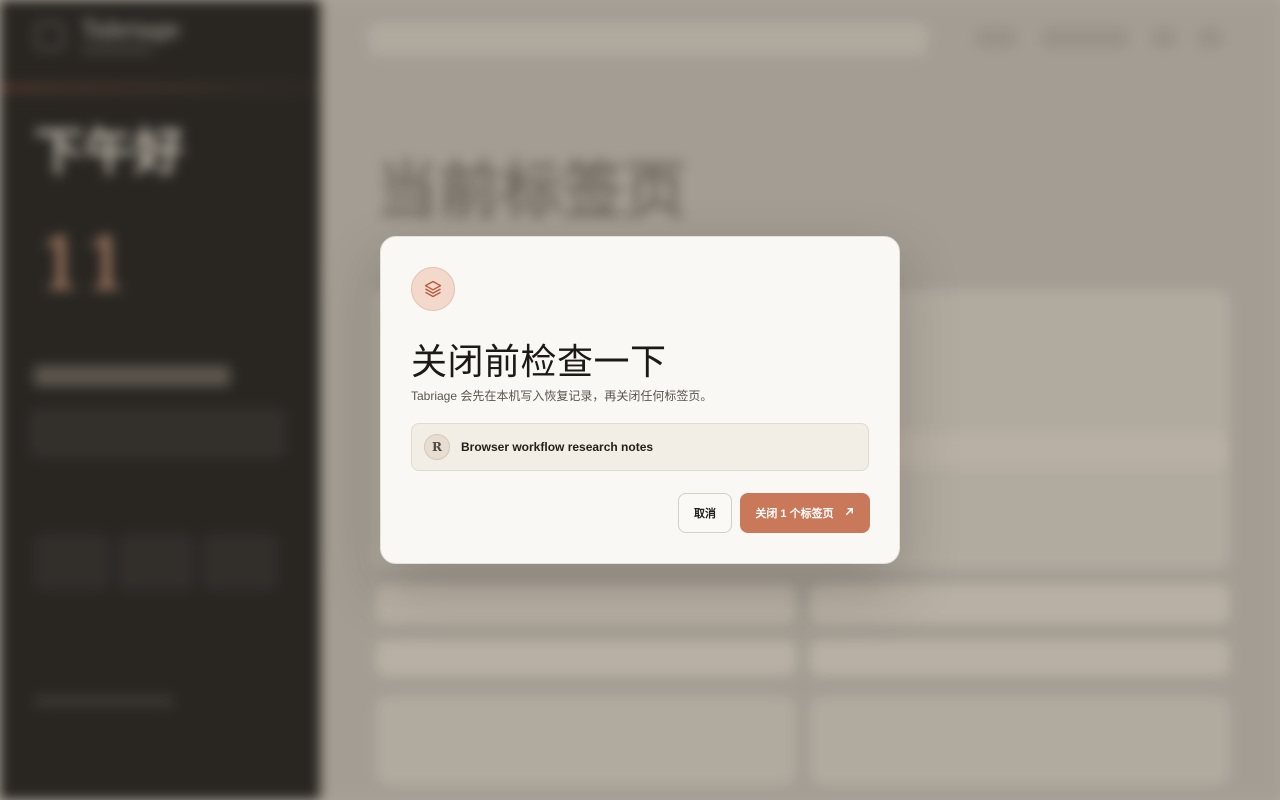  I want to click on arrow-up-right-icon, so click(849, 513).